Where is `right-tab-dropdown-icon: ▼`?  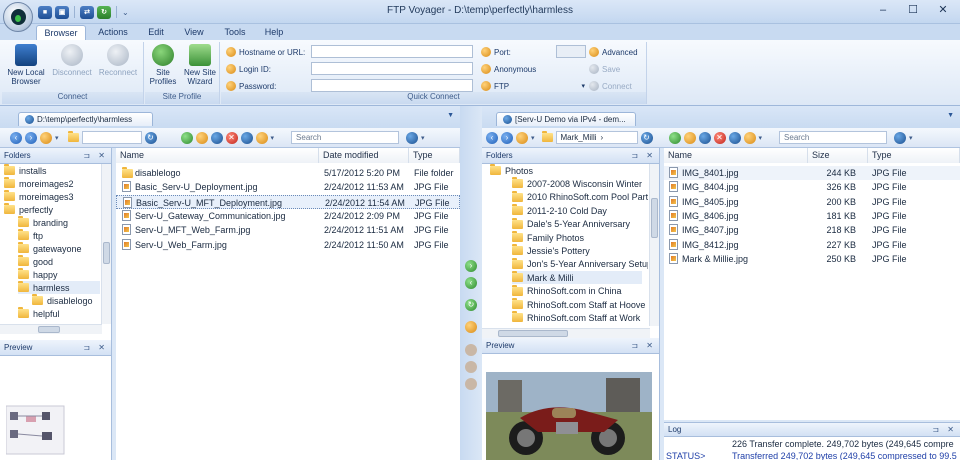 right-tab-dropdown-icon: ▼ is located at coordinates (950, 115).